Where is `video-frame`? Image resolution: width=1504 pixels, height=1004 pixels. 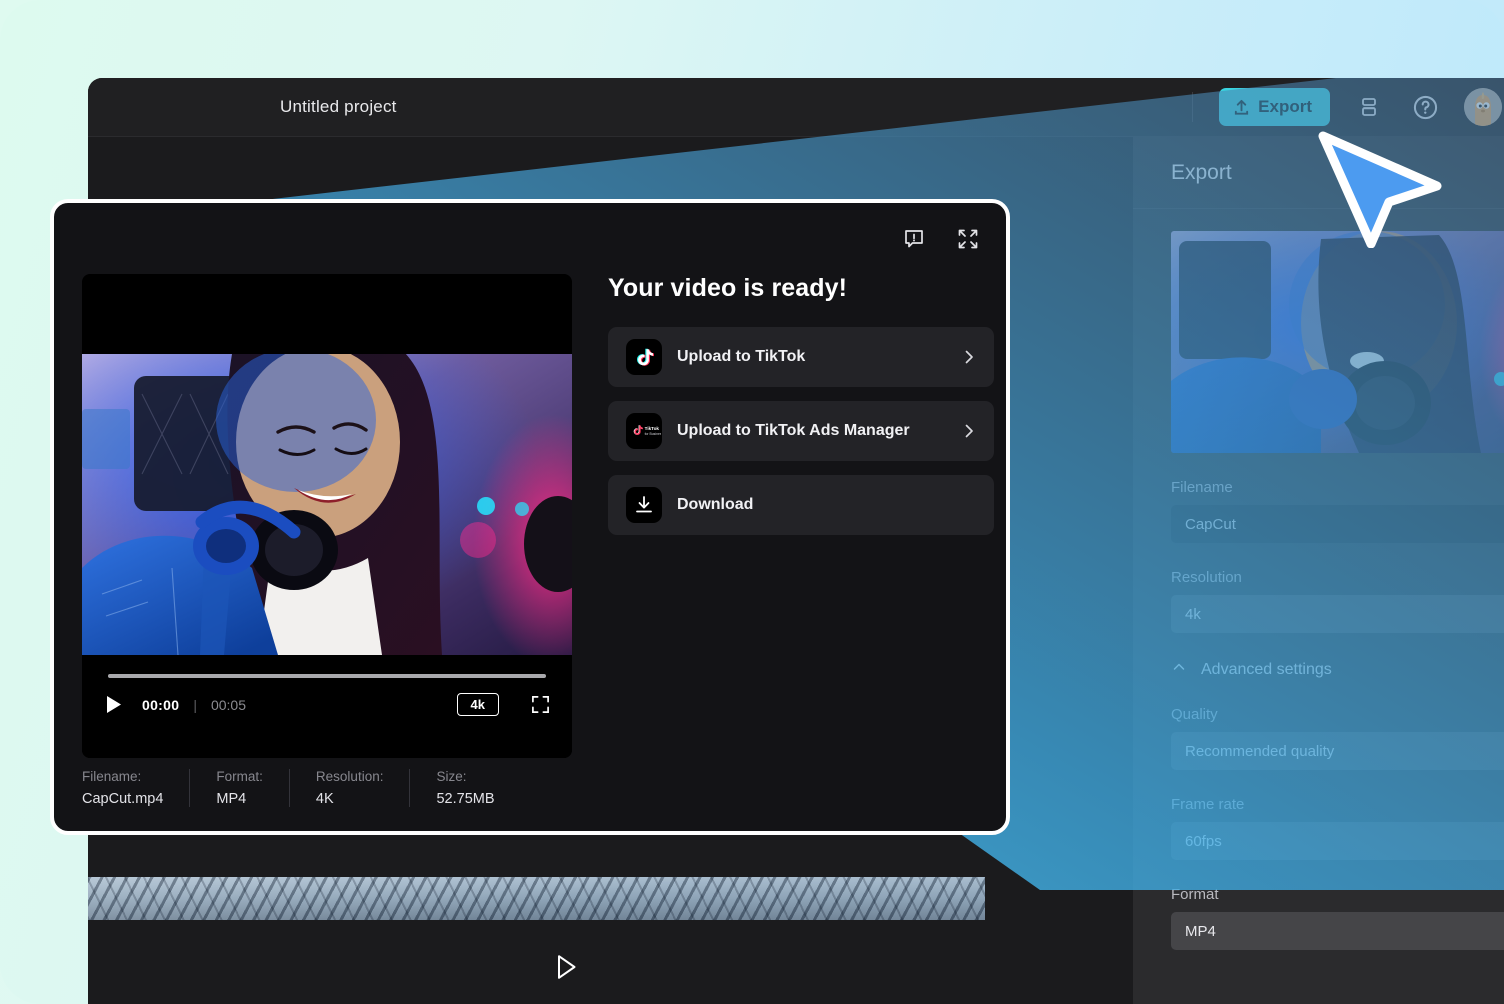
video-frame is located at coordinates (327, 504).